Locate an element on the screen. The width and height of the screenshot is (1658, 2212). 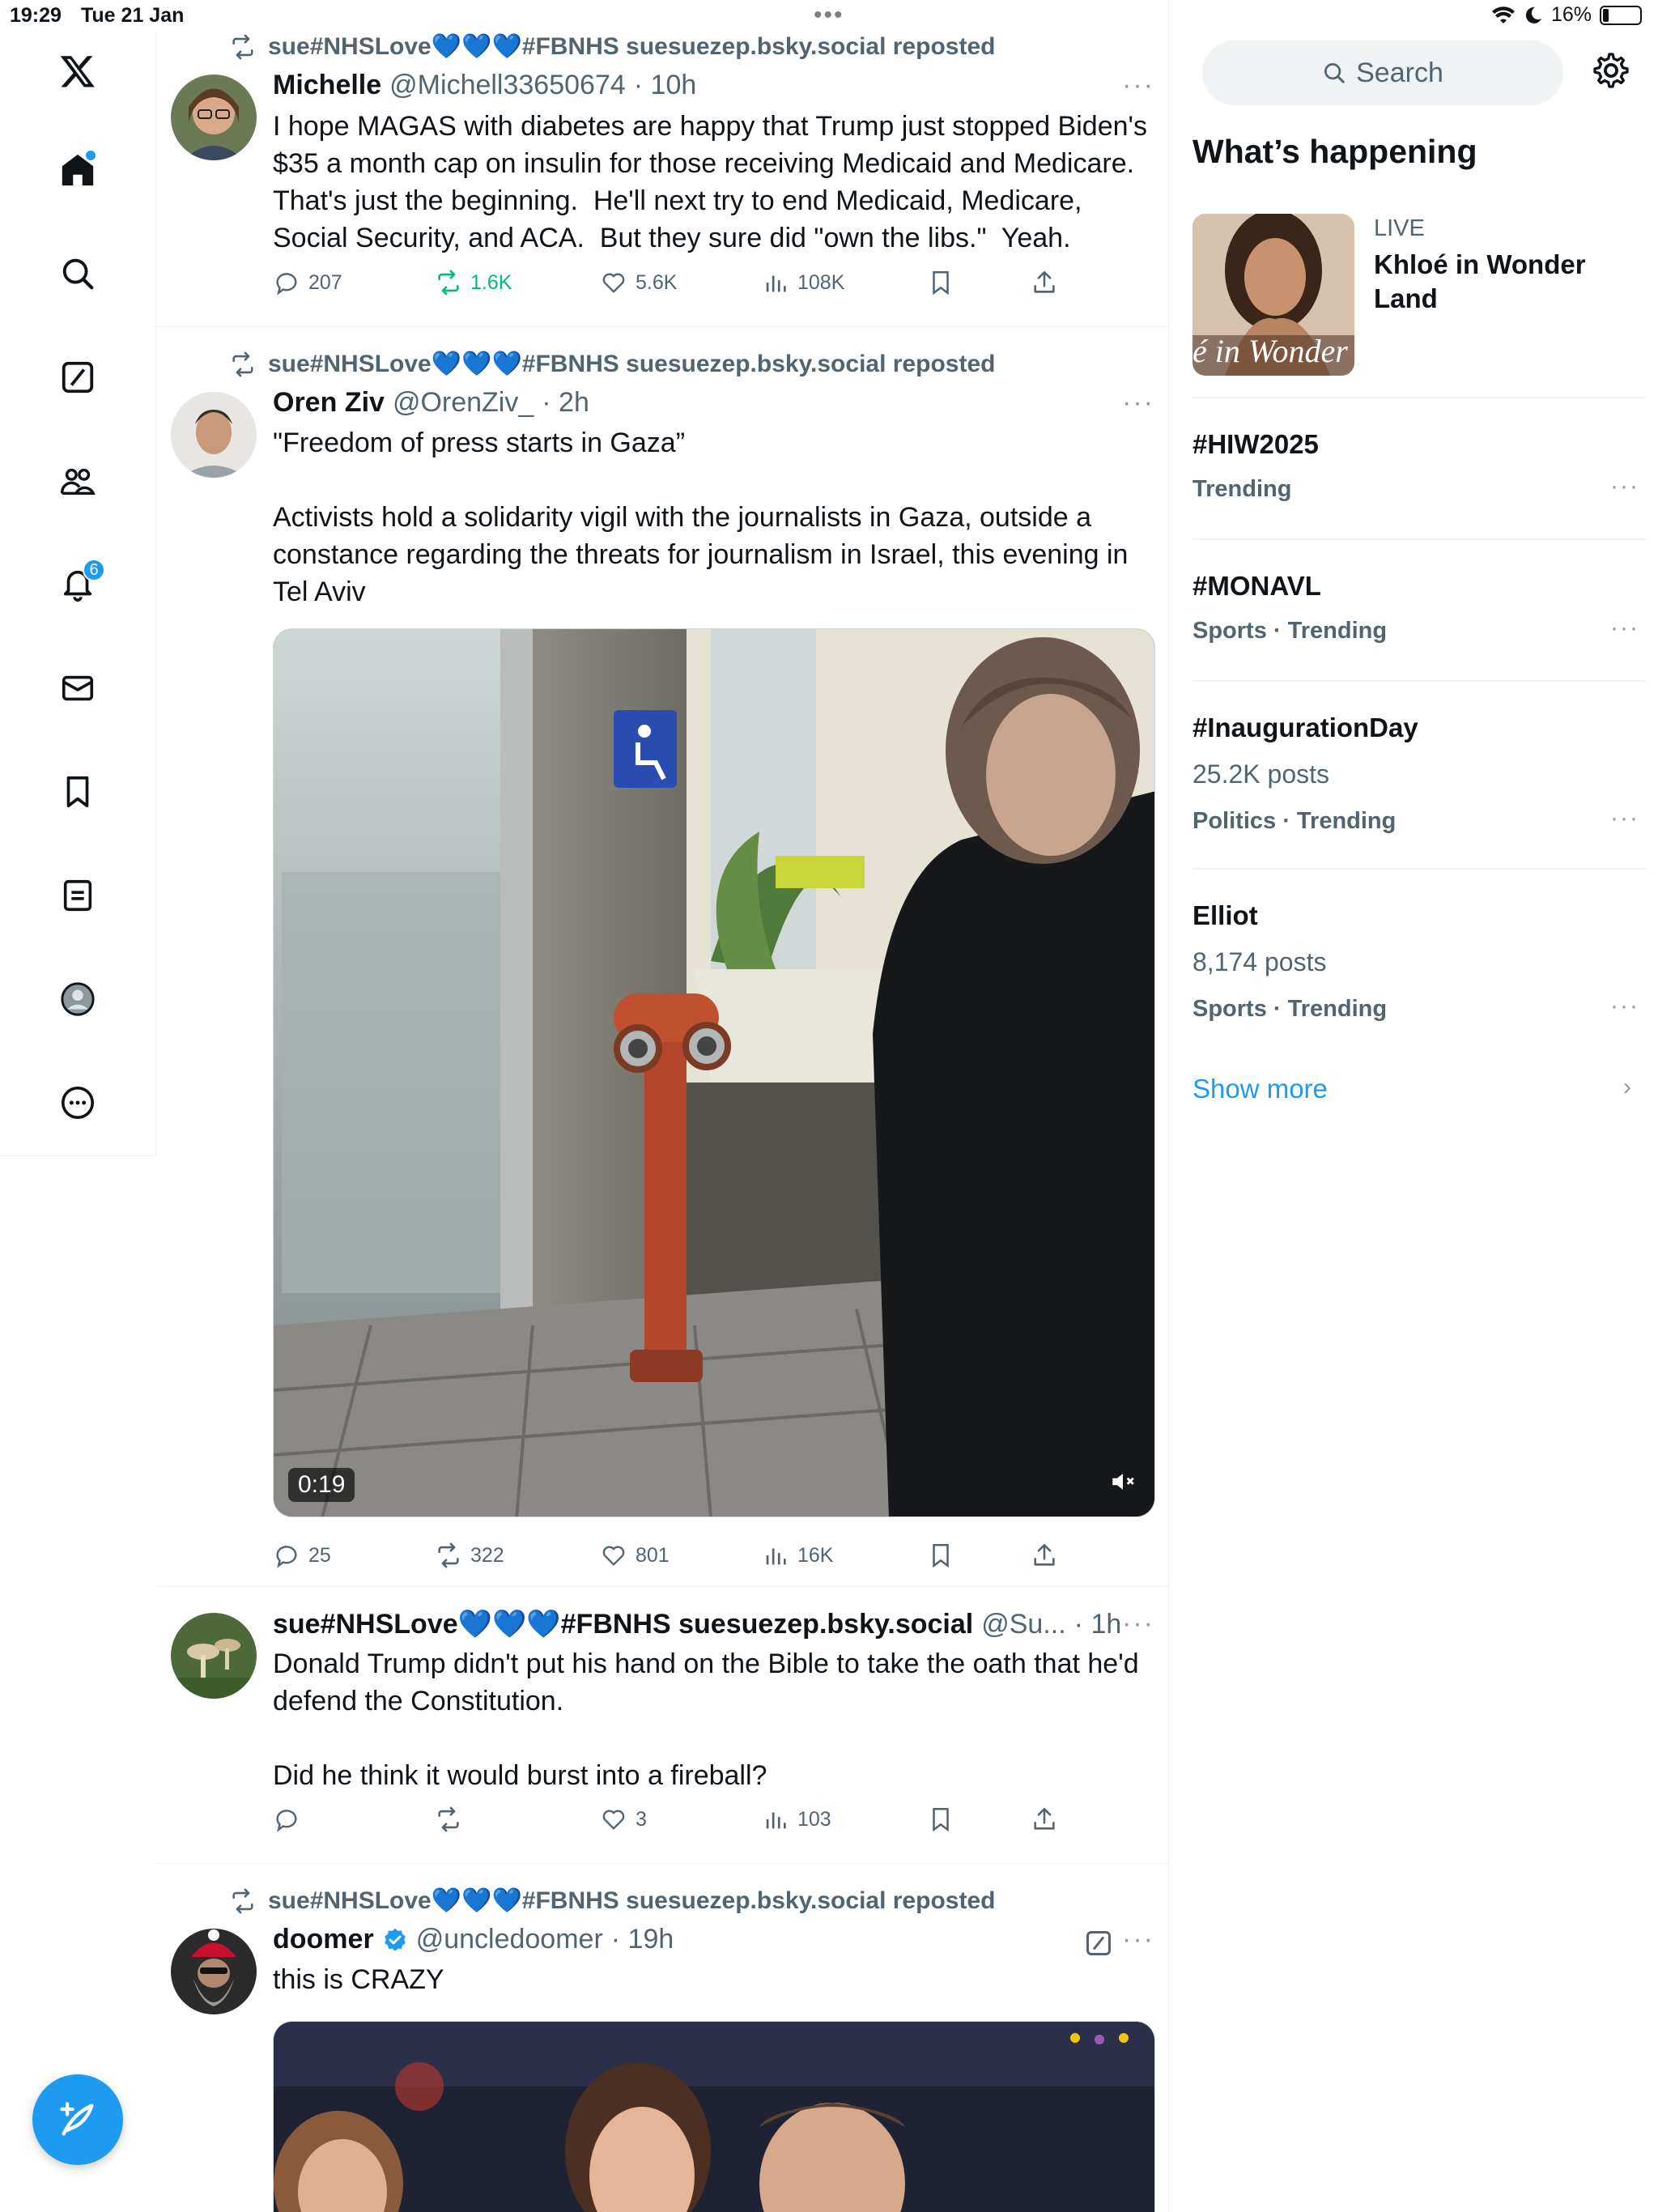
post-time: · 10h is located at coordinates (665, 86).